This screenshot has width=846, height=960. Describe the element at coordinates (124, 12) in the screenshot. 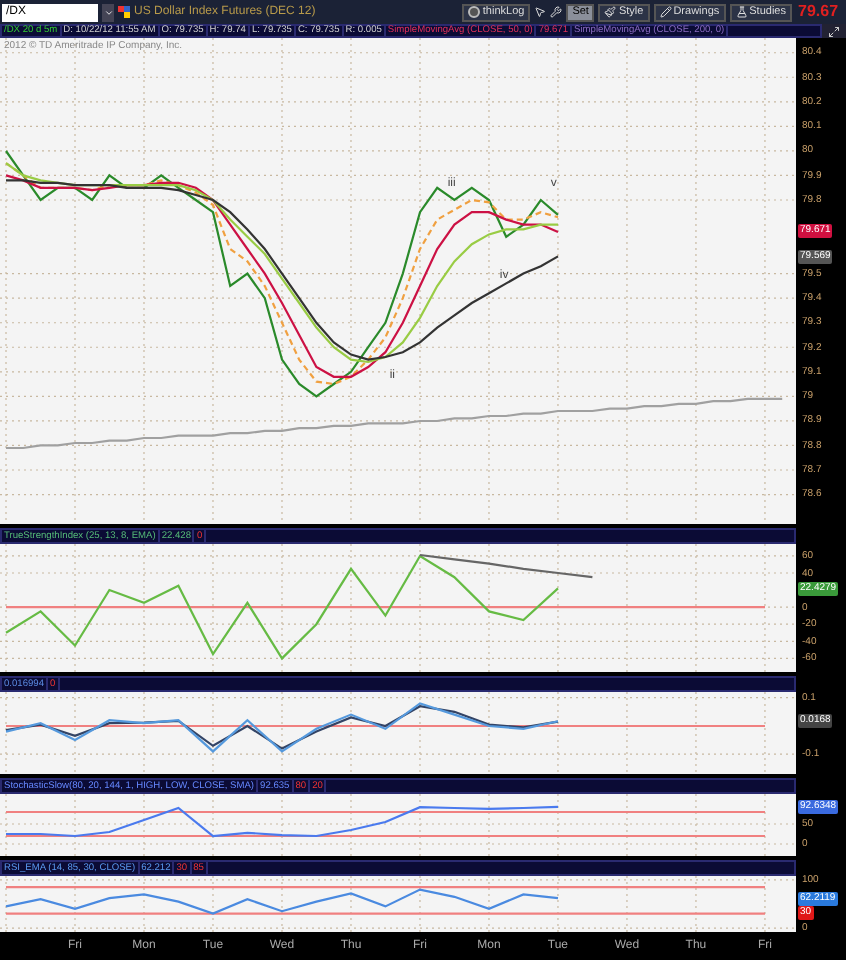

I see `flag-icon` at that location.